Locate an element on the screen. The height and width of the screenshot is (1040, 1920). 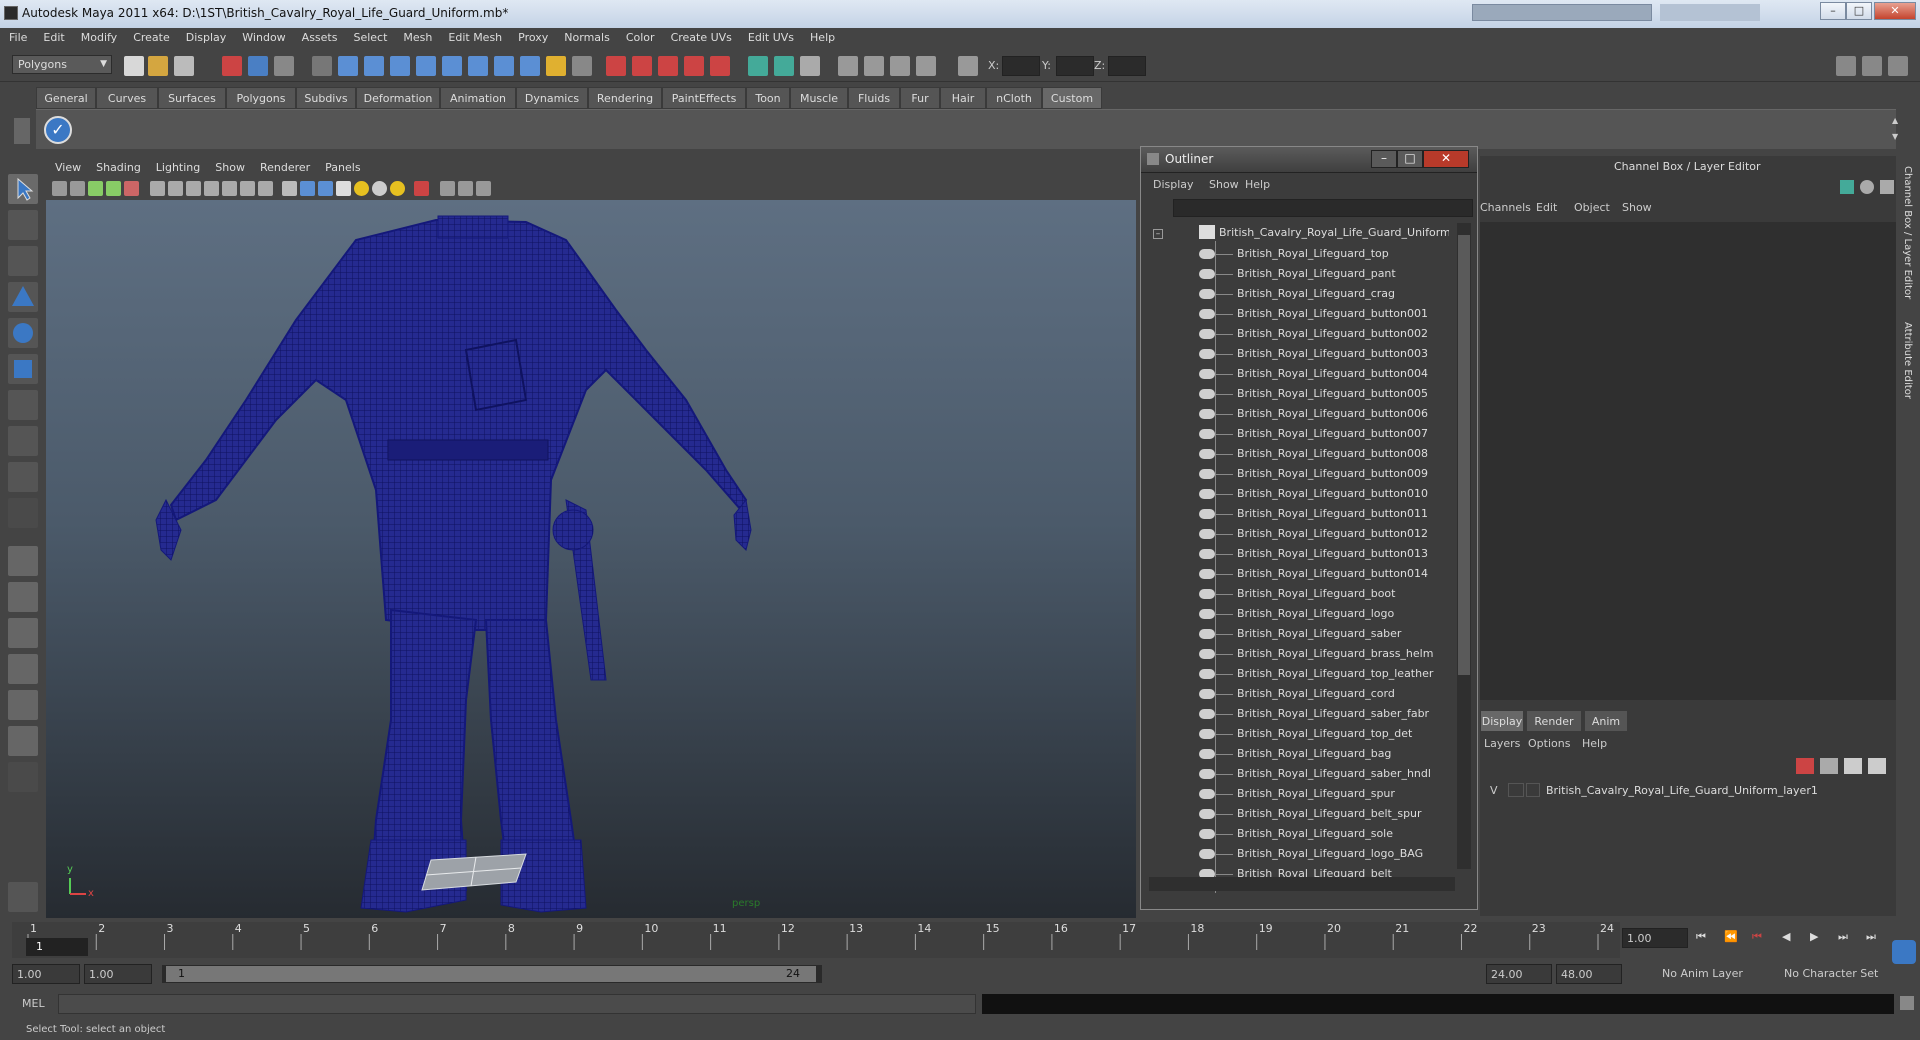
outliner-item: British_Royal_Lifeguard_button010 is located at coordinates (1332, 493).